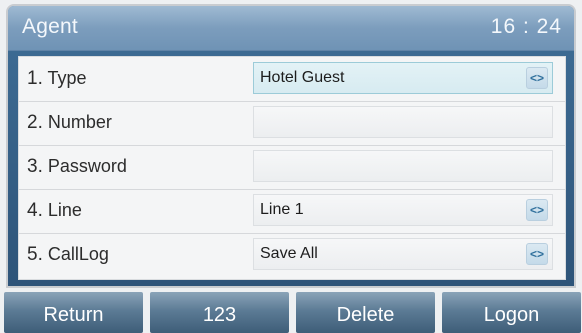  I want to click on number-field, so click(403, 122).